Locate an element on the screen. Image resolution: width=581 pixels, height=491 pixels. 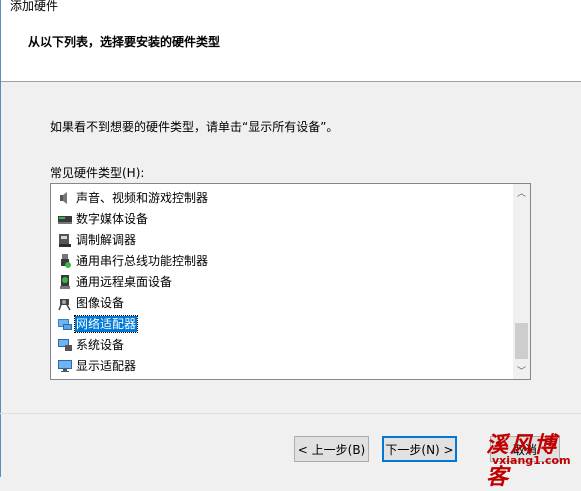
list-item-label: 系统设备 is located at coordinates (100, 345).